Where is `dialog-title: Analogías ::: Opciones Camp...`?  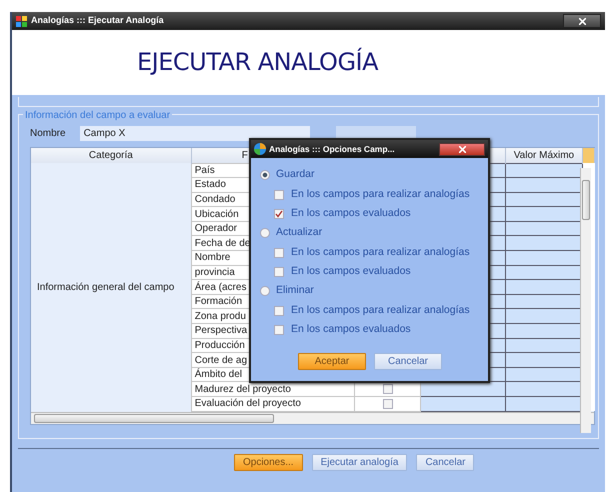 dialog-title: Analogías ::: Opciones Camp... is located at coordinates (332, 149).